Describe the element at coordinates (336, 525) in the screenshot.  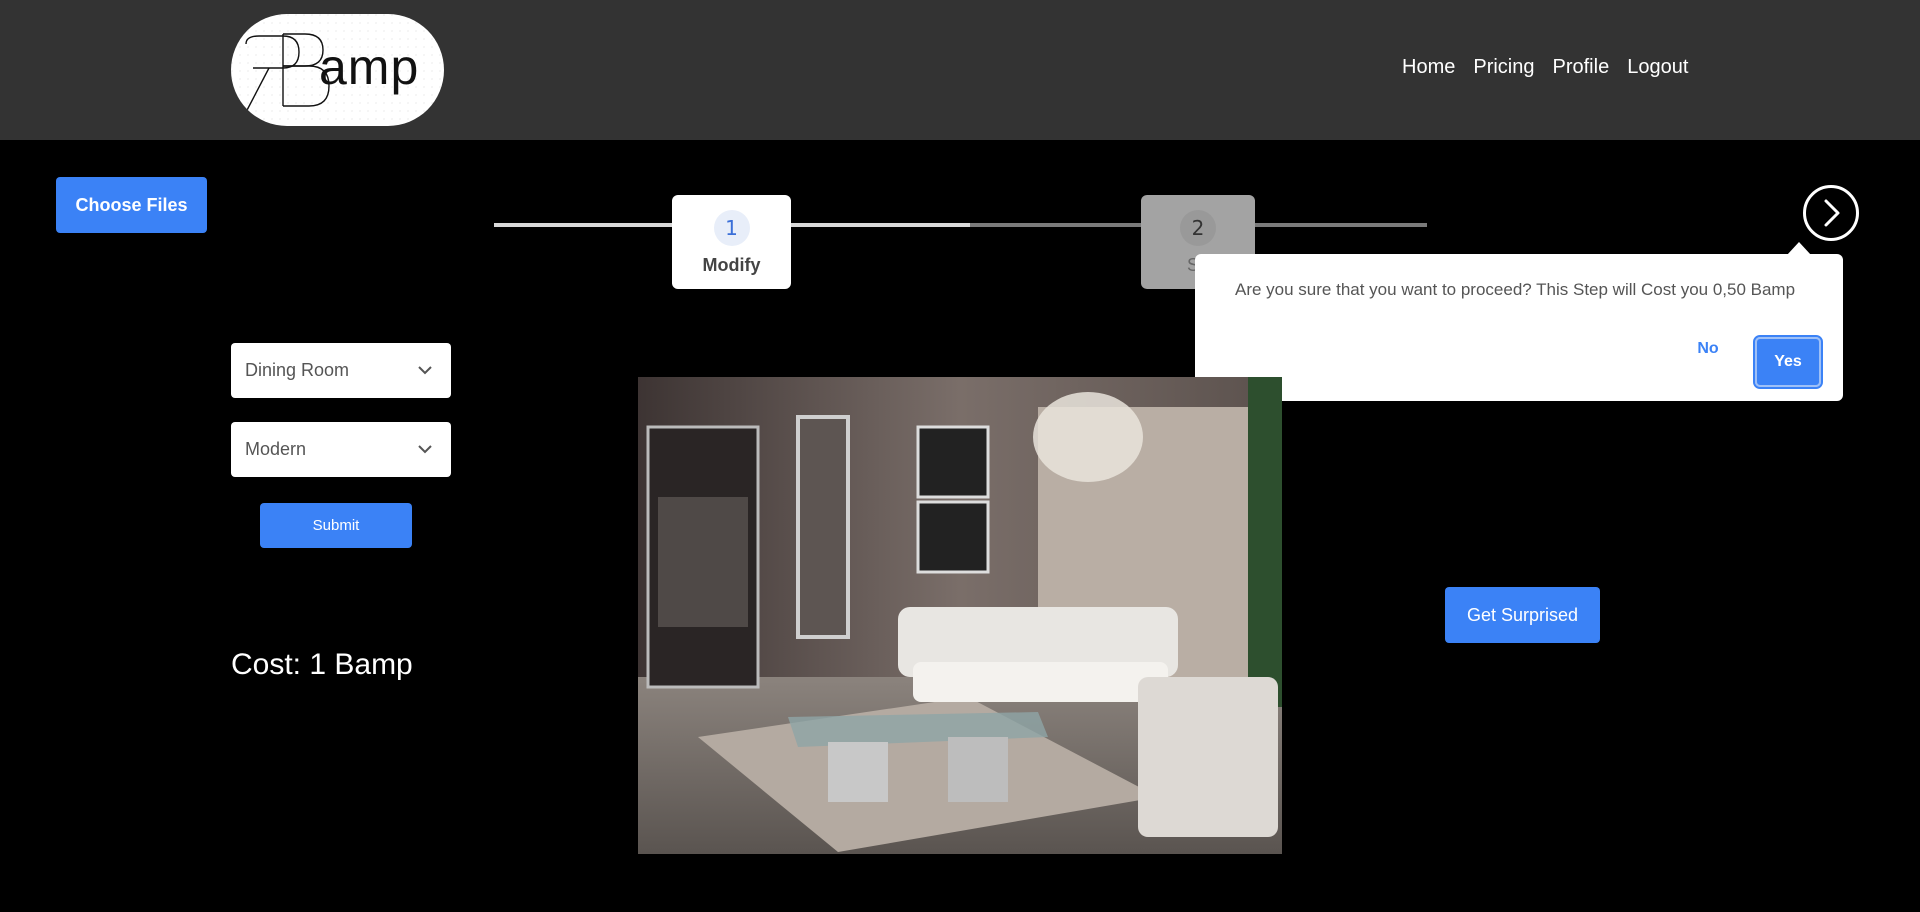
I see `submit-button: Submit` at that location.